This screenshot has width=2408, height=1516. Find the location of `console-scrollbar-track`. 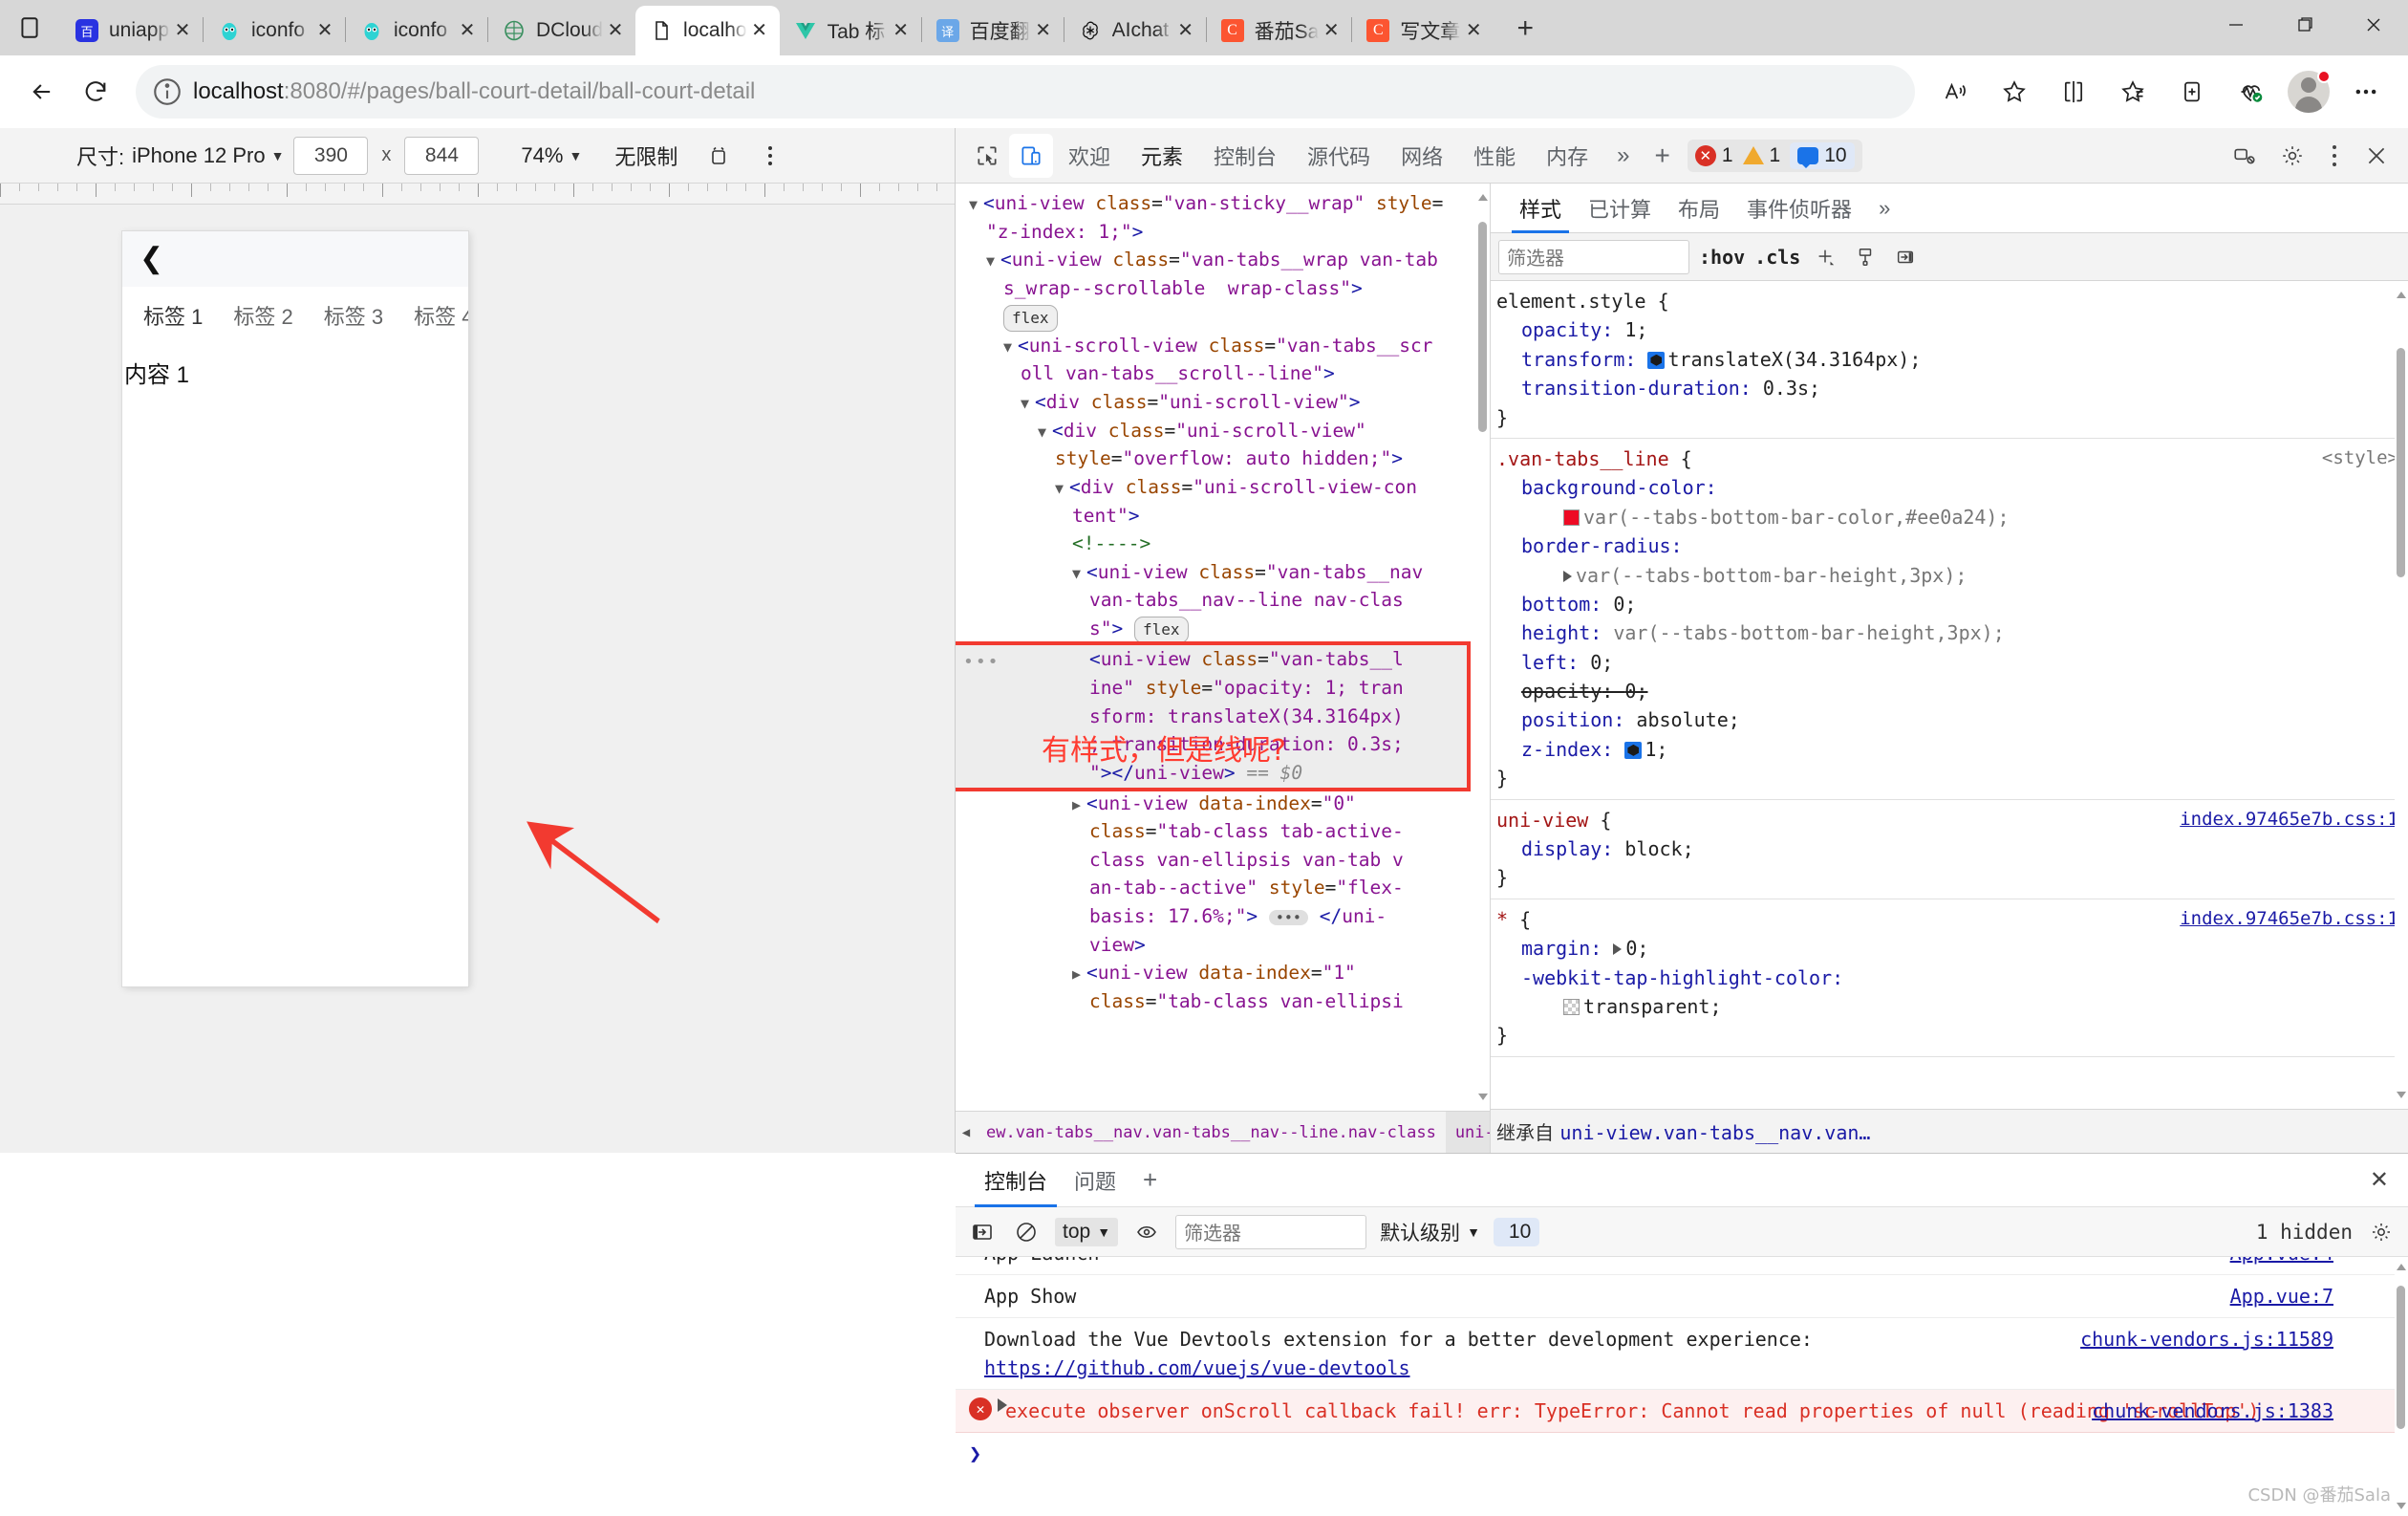

console-scrollbar-track is located at coordinates (2402, 1386).